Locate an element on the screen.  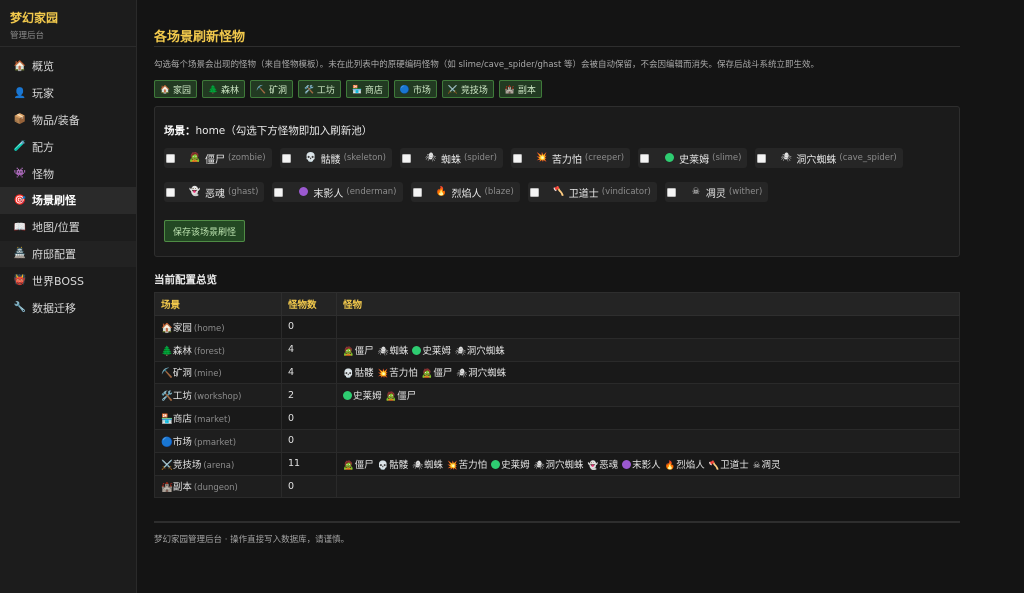
scene-icon: 🏠 is located at coordinates (167, 328).